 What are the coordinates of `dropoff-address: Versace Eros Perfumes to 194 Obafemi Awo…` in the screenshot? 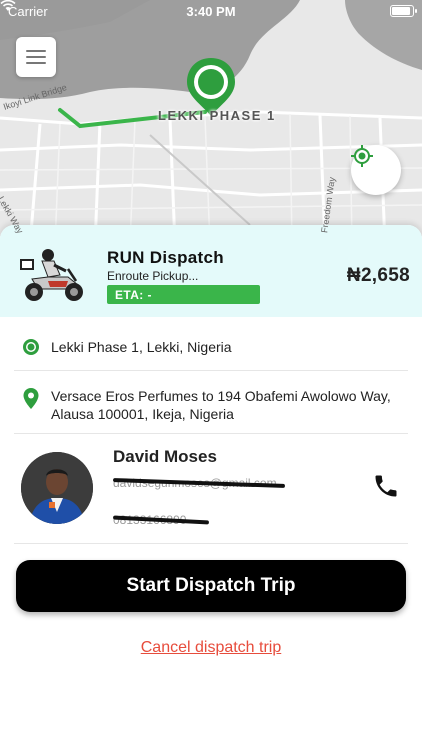 It's located at (221, 405).